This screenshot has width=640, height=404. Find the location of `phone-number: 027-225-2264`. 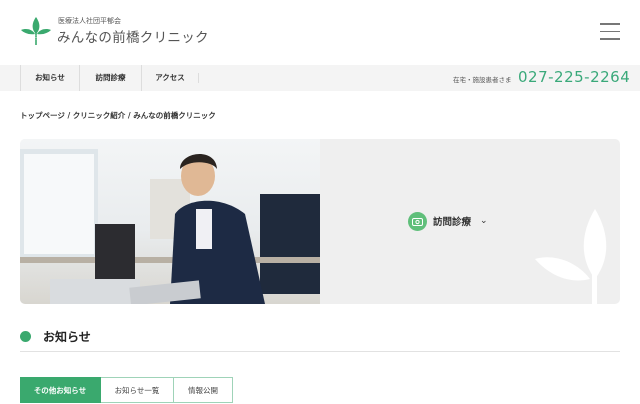

phone-number: 027-225-2264 is located at coordinates (574, 77).